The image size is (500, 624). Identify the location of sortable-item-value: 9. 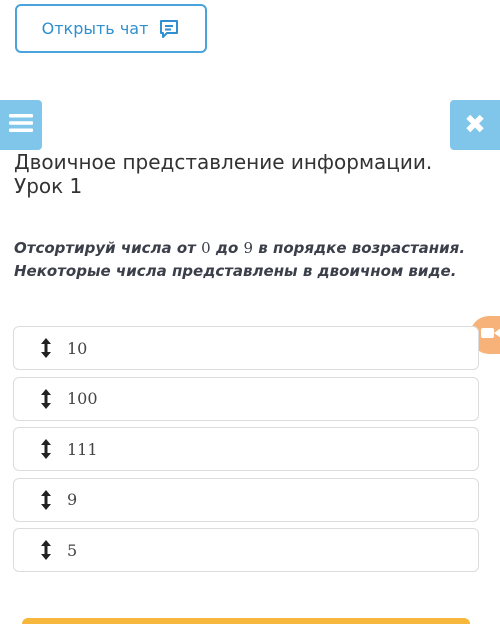
(72, 499).